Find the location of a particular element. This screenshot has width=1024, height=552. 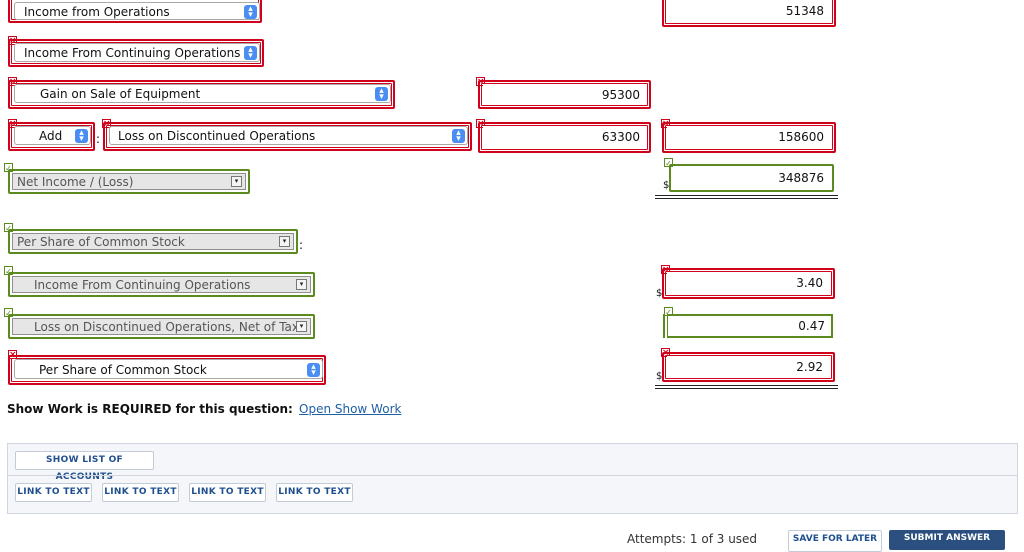

eps-continuing-select: Income From Continuing Operations ▾ is located at coordinates (161, 284).